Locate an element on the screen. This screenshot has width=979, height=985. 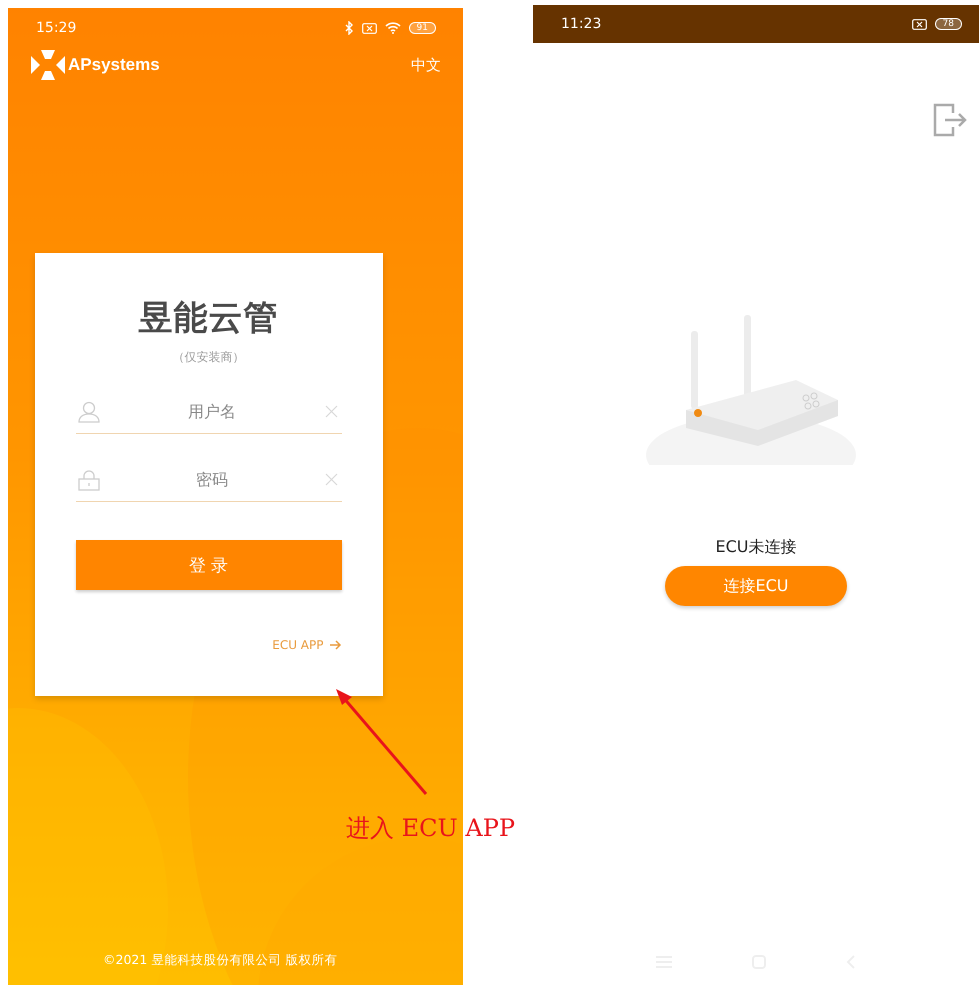
bluetooth-icon is located at coordinates (349, 28).